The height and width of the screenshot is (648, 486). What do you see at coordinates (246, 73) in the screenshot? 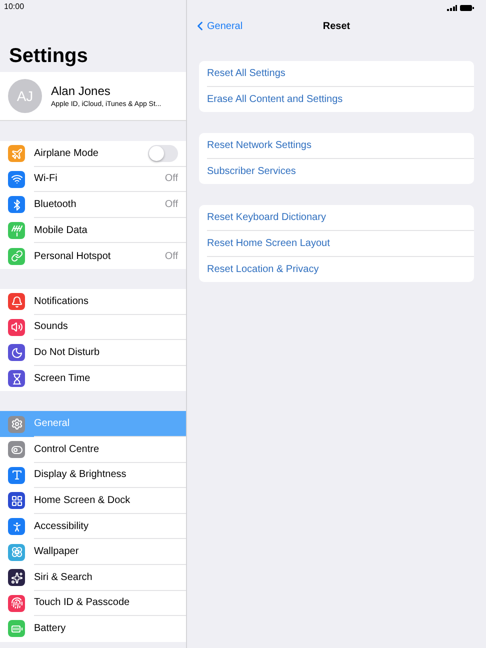
I see `reset-option: Reset All Settings` at bounding box center [246, 73].